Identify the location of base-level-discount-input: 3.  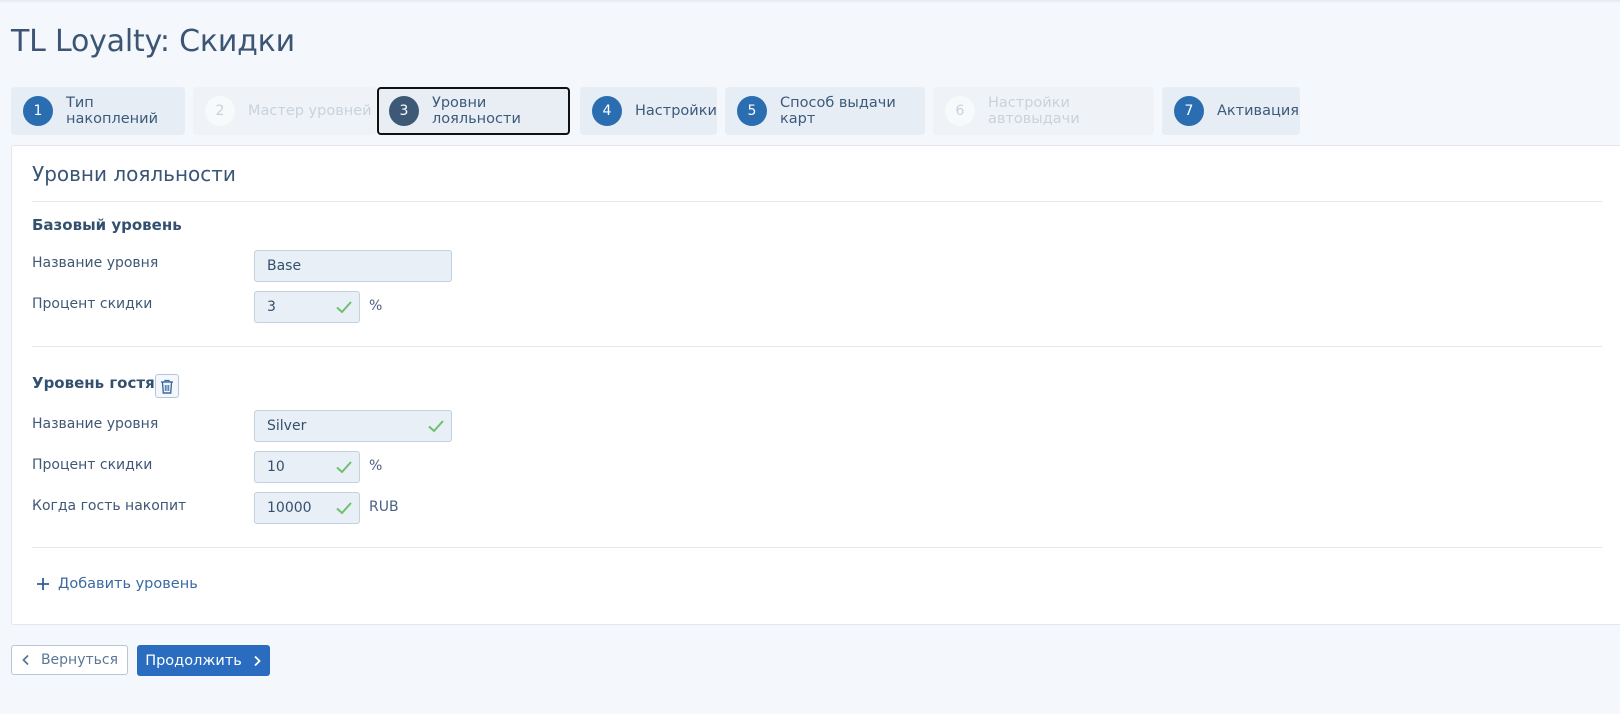
(307, 307).